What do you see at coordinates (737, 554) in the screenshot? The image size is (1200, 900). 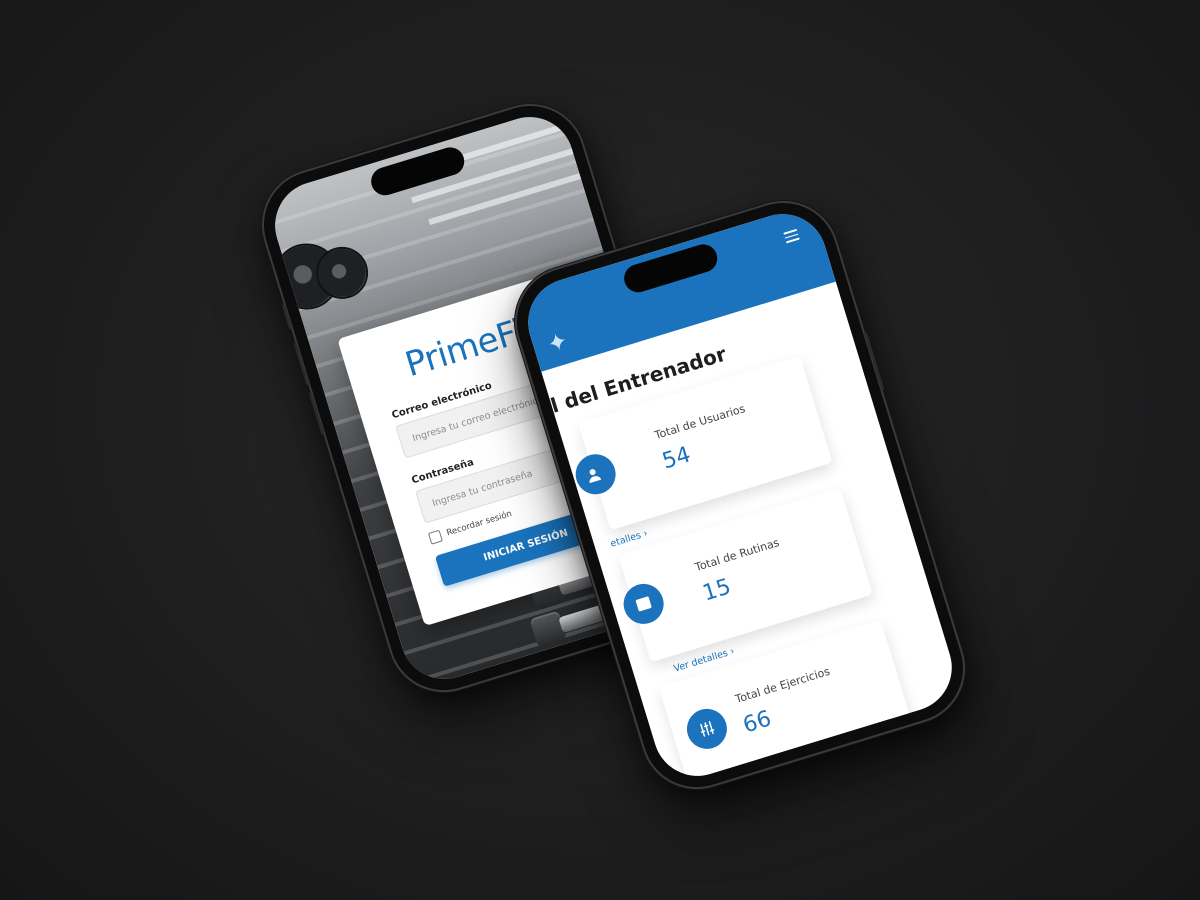 I see `stat-label: Total de Rutinas` at bounding box center [737, 554].